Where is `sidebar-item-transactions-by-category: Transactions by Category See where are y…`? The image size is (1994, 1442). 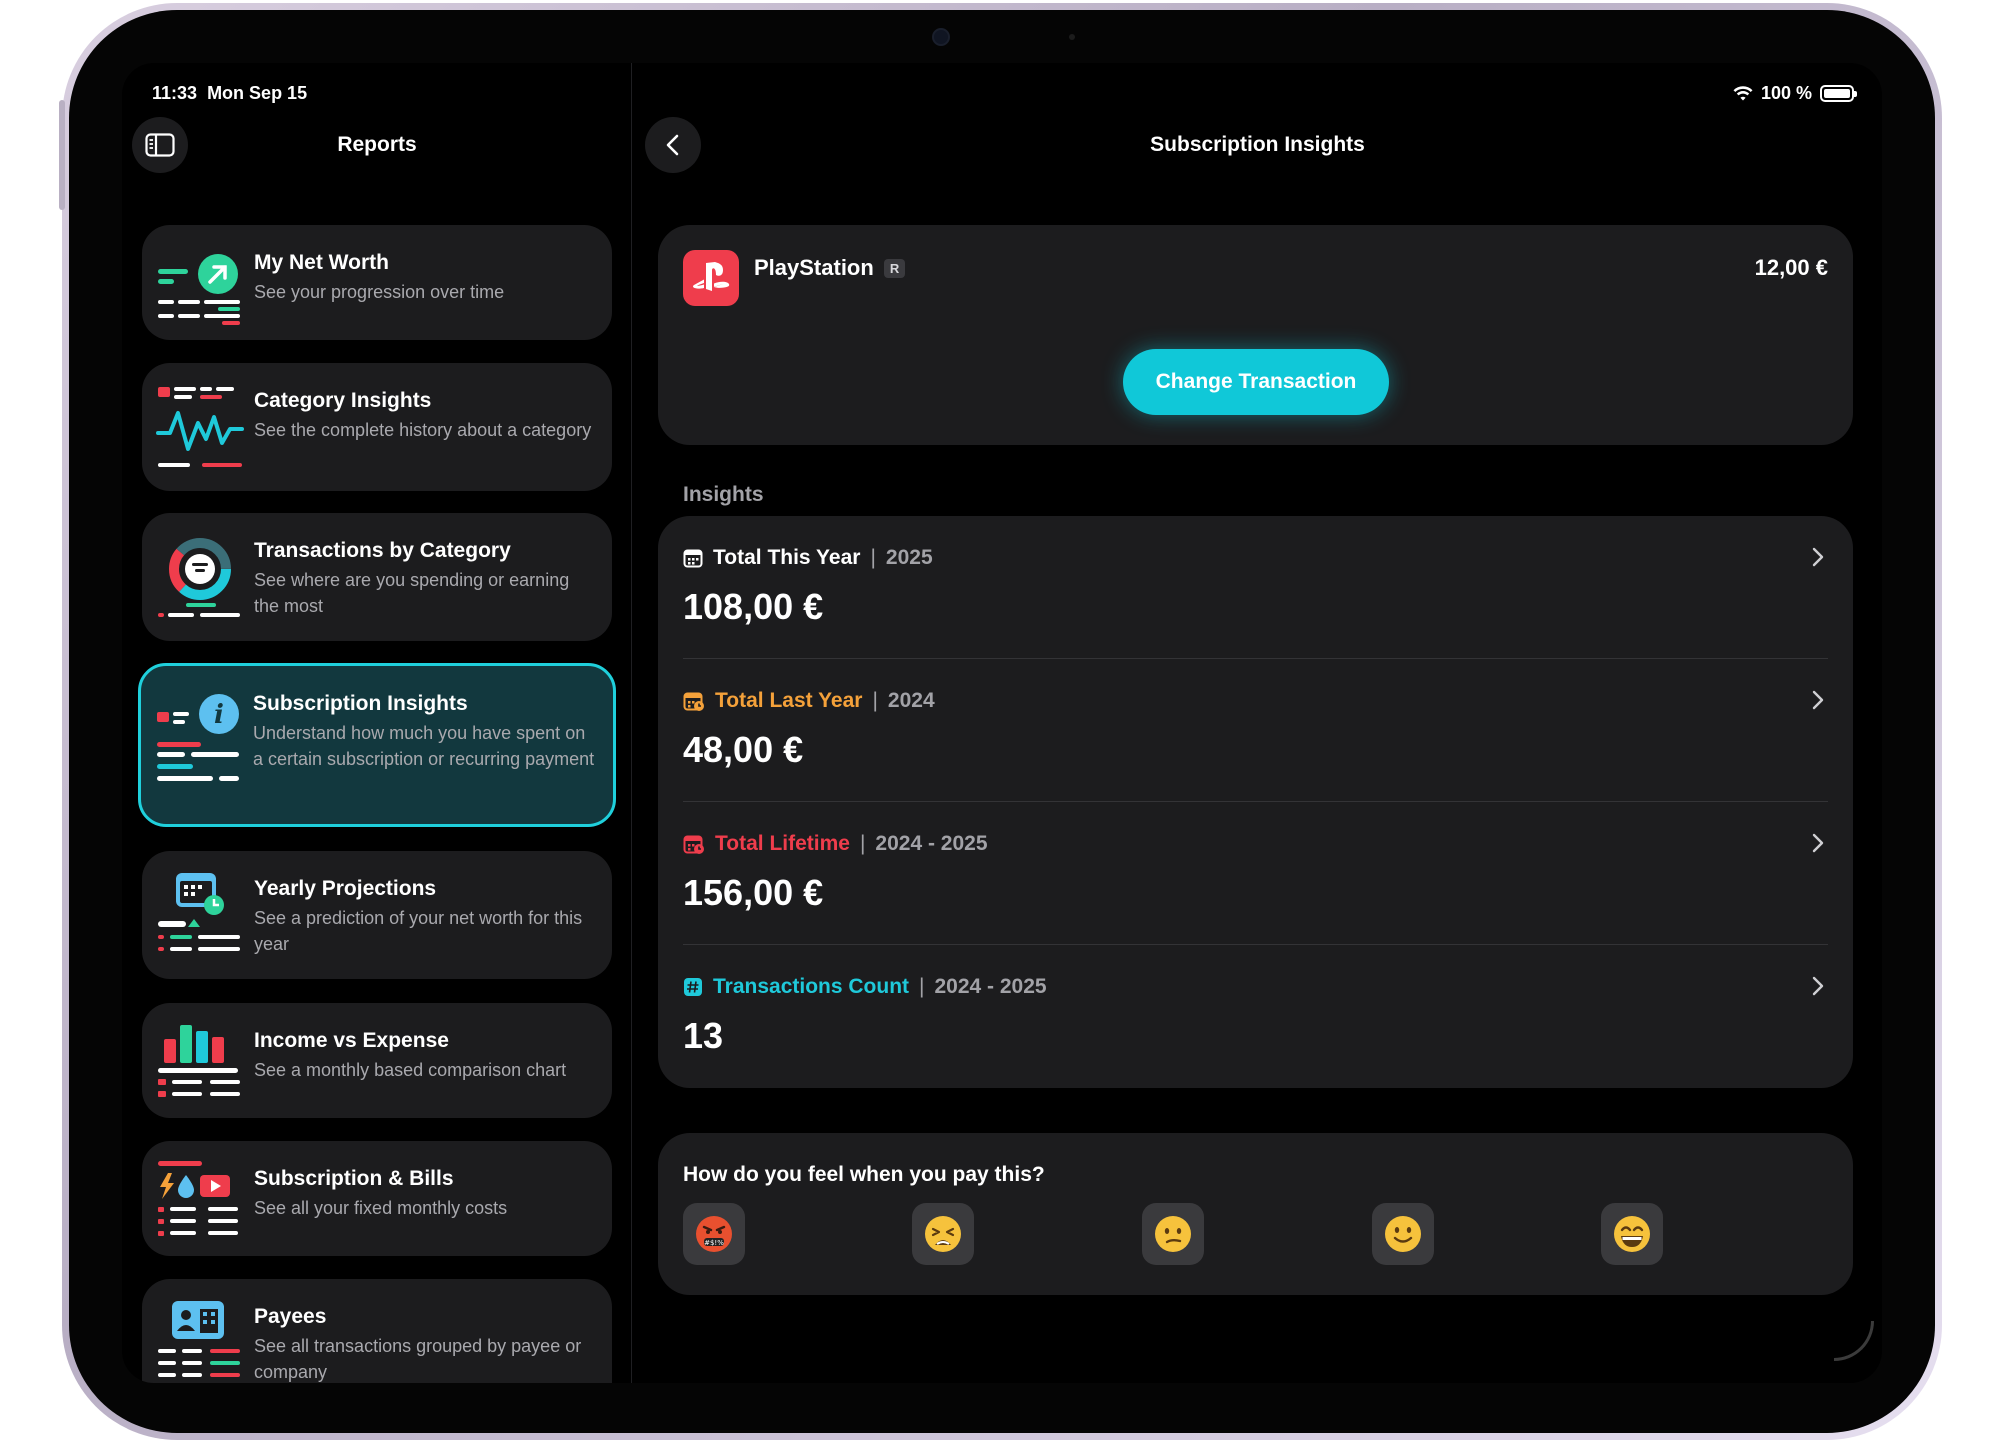 sidebar-item-transactions-by-category: Transactions by Category See where are y… is located at coordinates (377, 577).